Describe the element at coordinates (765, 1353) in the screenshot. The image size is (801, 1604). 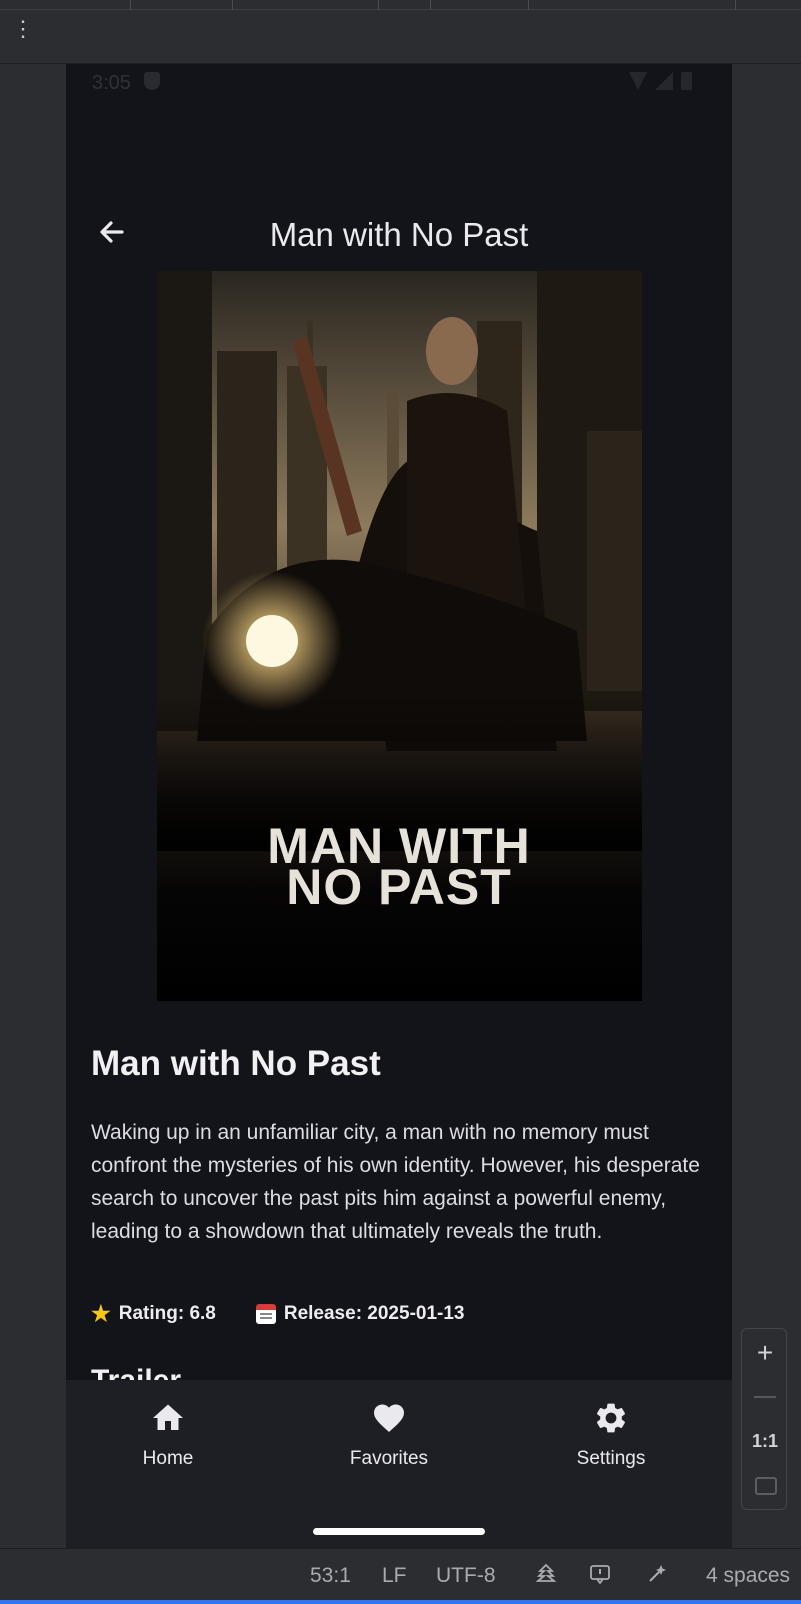
I see `zoom-in-button: +` at that location.